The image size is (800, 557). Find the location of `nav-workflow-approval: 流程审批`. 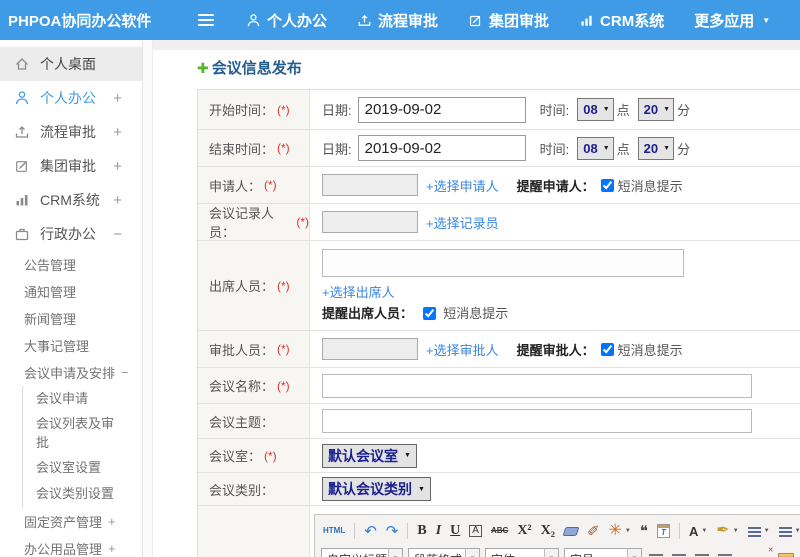

nav-workflow-approval: 流程审批 is located at coordinates (397, 20).